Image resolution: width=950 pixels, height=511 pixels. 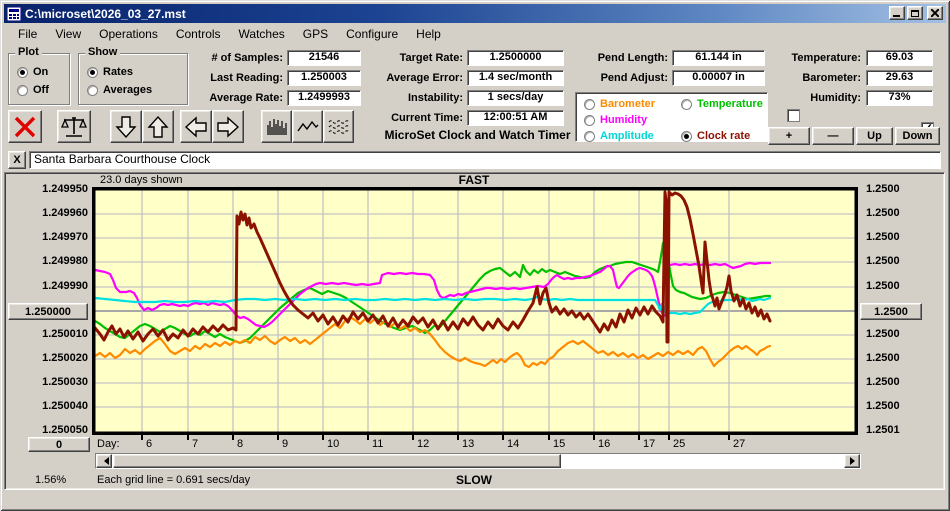 I want to click on wavy-lines-icon, so click(x=338, y=126).